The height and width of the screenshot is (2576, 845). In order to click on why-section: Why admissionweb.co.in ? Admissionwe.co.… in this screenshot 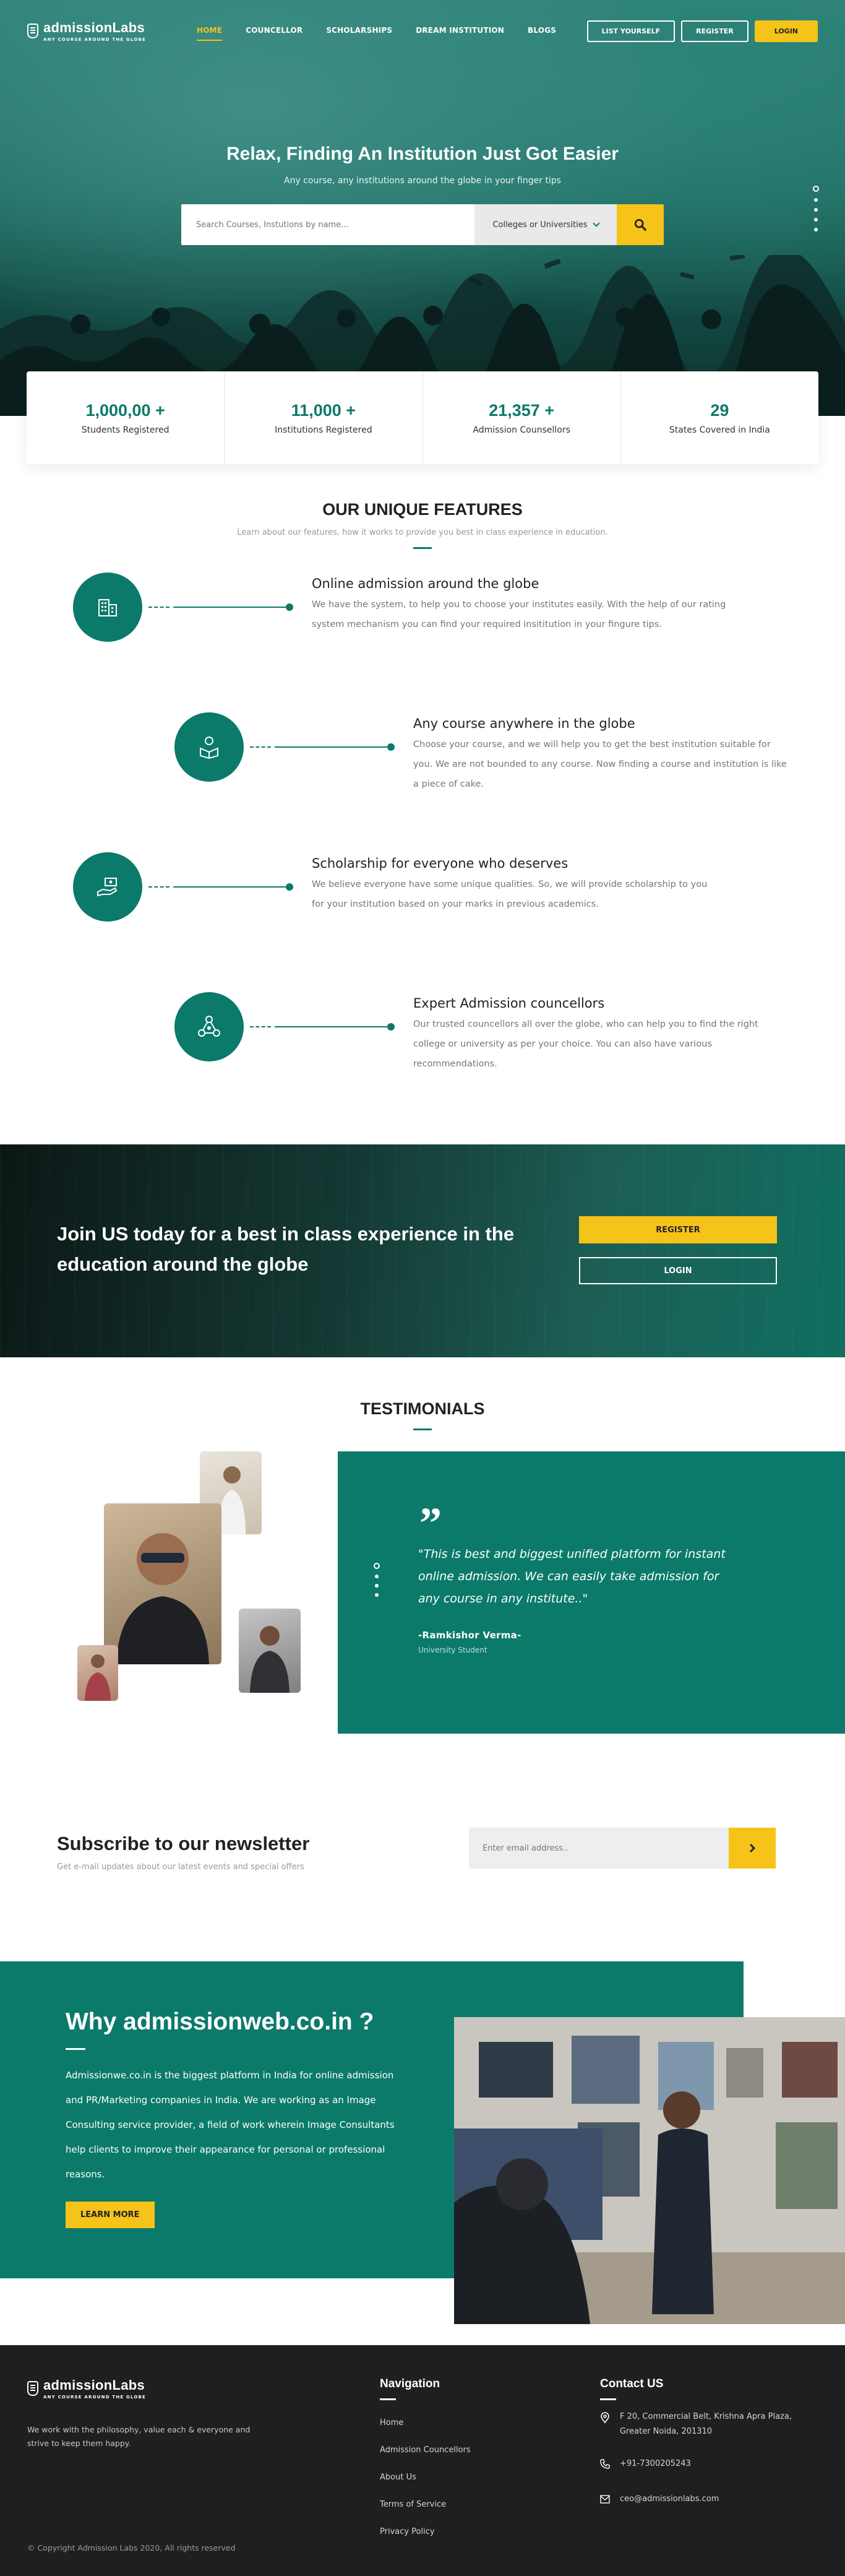, I will do `click(422, 2153)`.